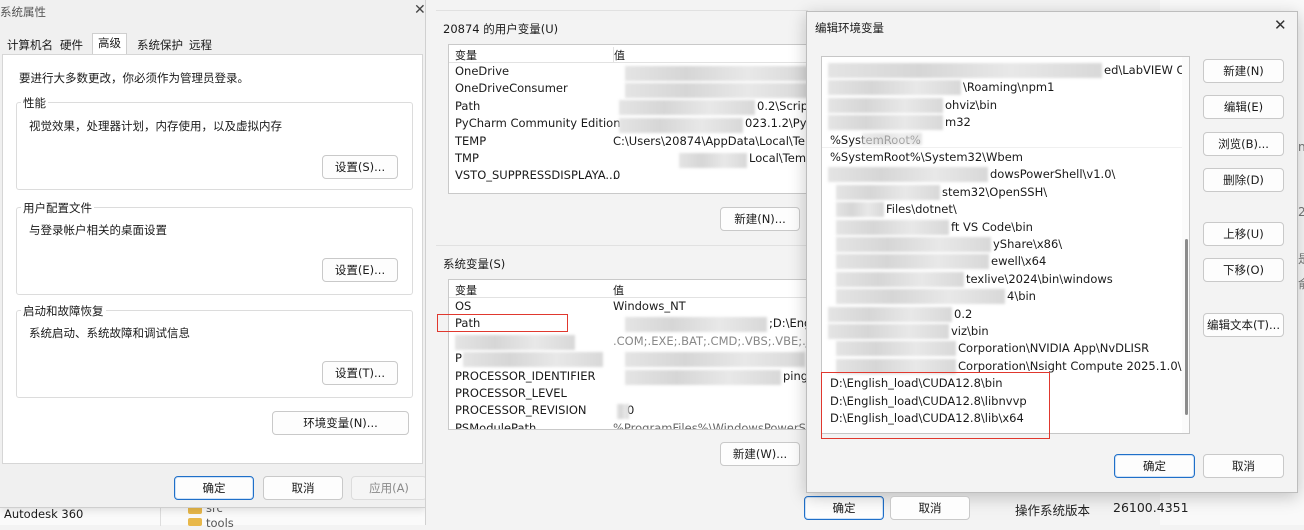  Describe the element at coordinates (501, 29) in the screenshot. I see `user-variables-heading: 20874 的用户变量(U)` at that location.